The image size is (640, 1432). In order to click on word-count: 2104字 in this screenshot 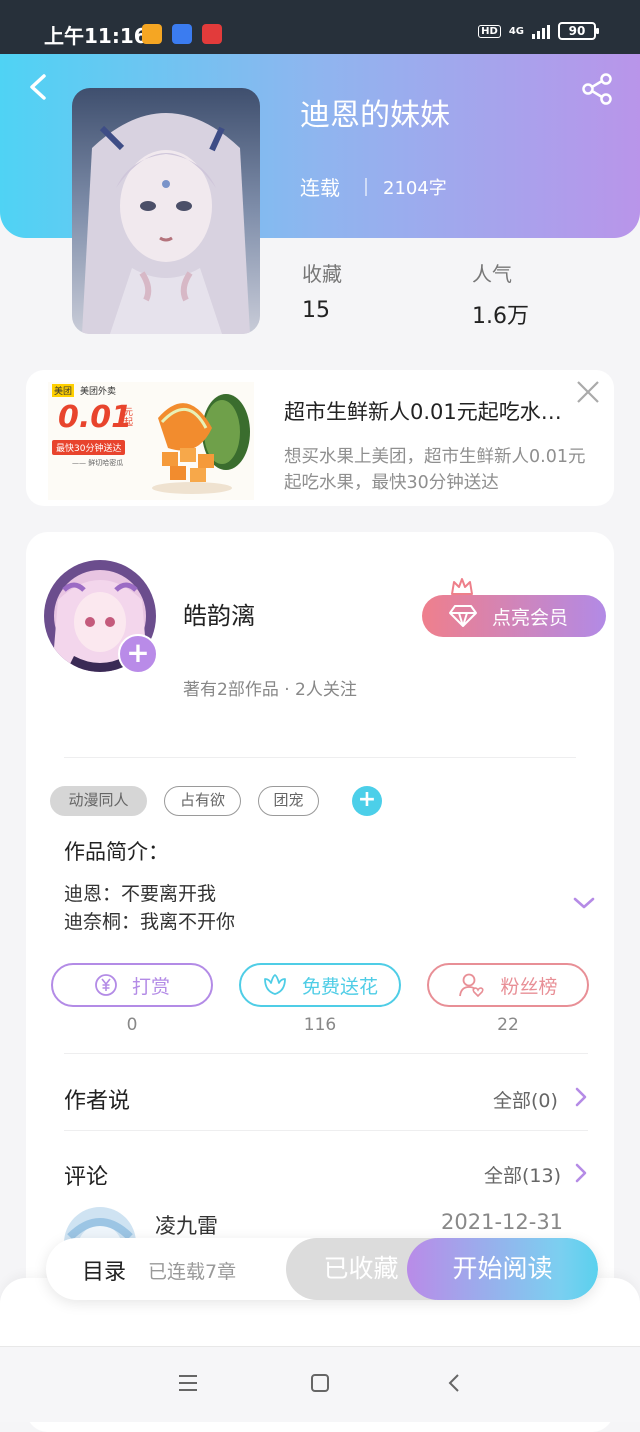, I will do `click(415, 188)`.